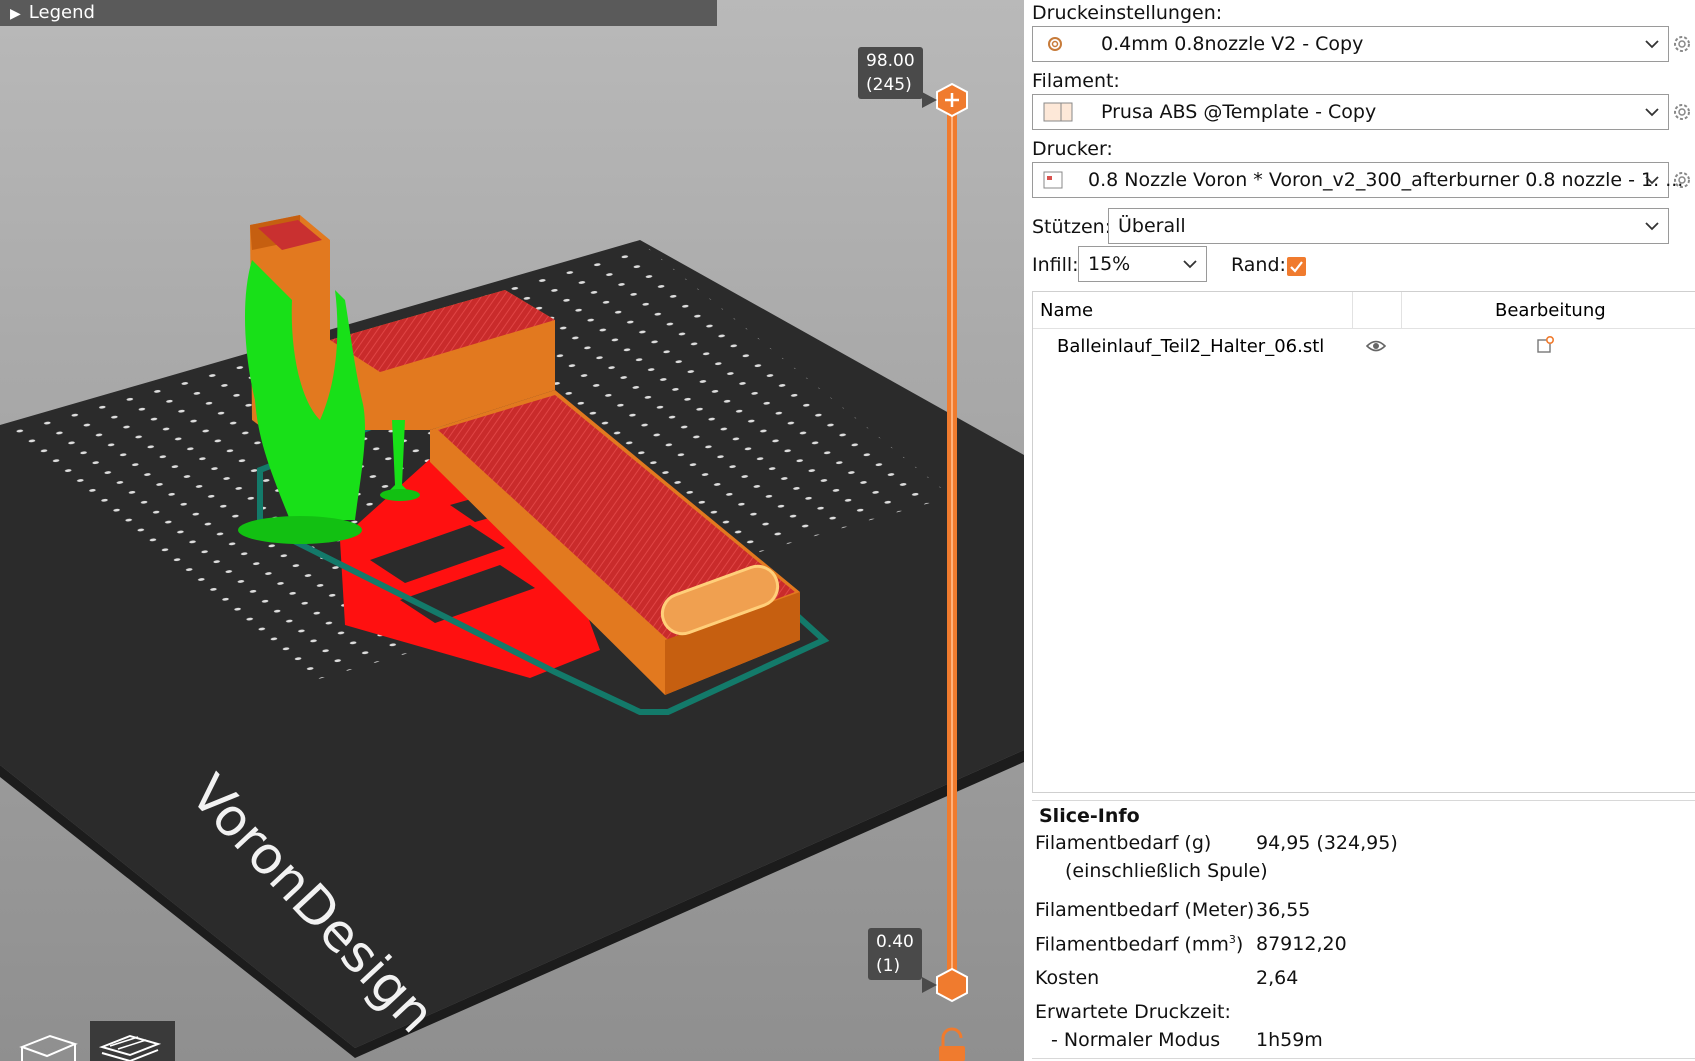 The image size is (1695, 1061). What do you see at coordinates (48, 1047) in the screenshot?
I see `3d-view-icon` at bounding box center [48, 1047].